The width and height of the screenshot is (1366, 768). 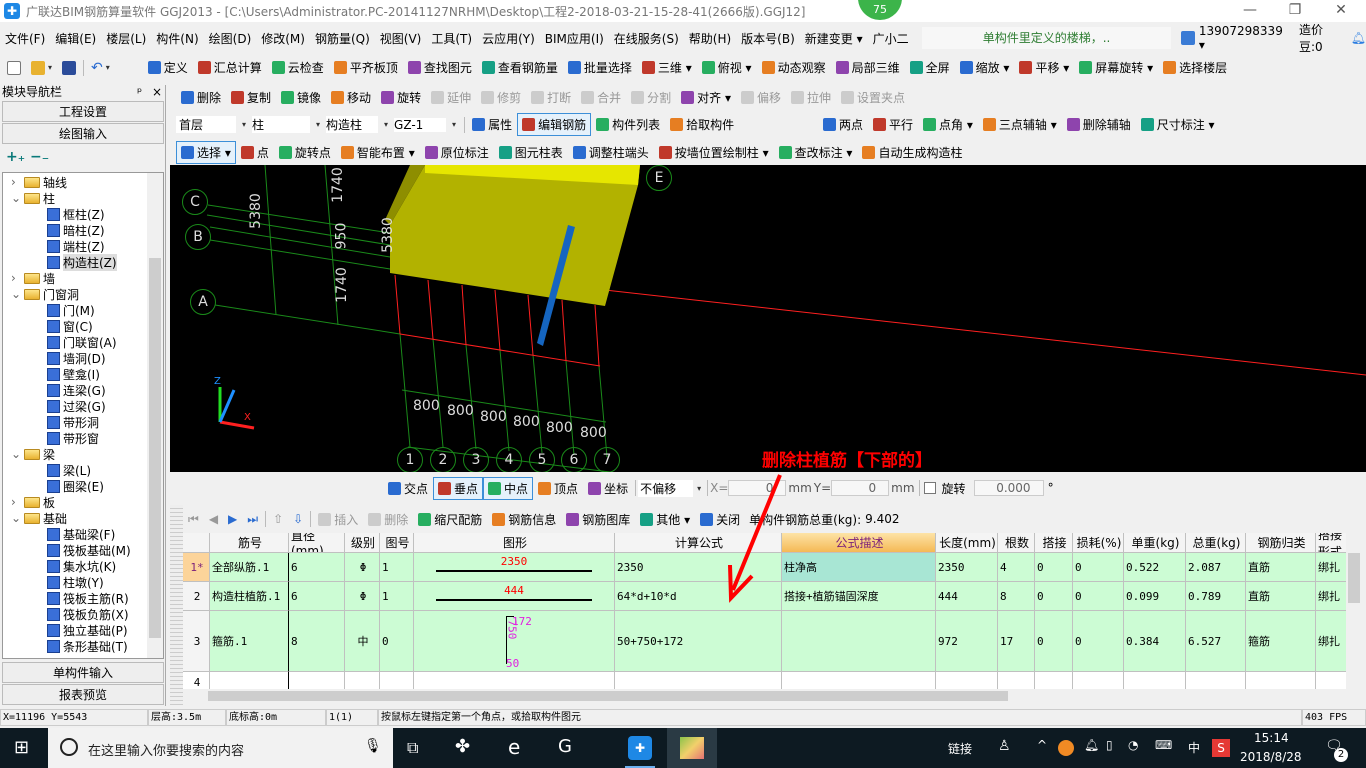 I want to click on table-cell-grade: Φ, so click(x=362, y=596).